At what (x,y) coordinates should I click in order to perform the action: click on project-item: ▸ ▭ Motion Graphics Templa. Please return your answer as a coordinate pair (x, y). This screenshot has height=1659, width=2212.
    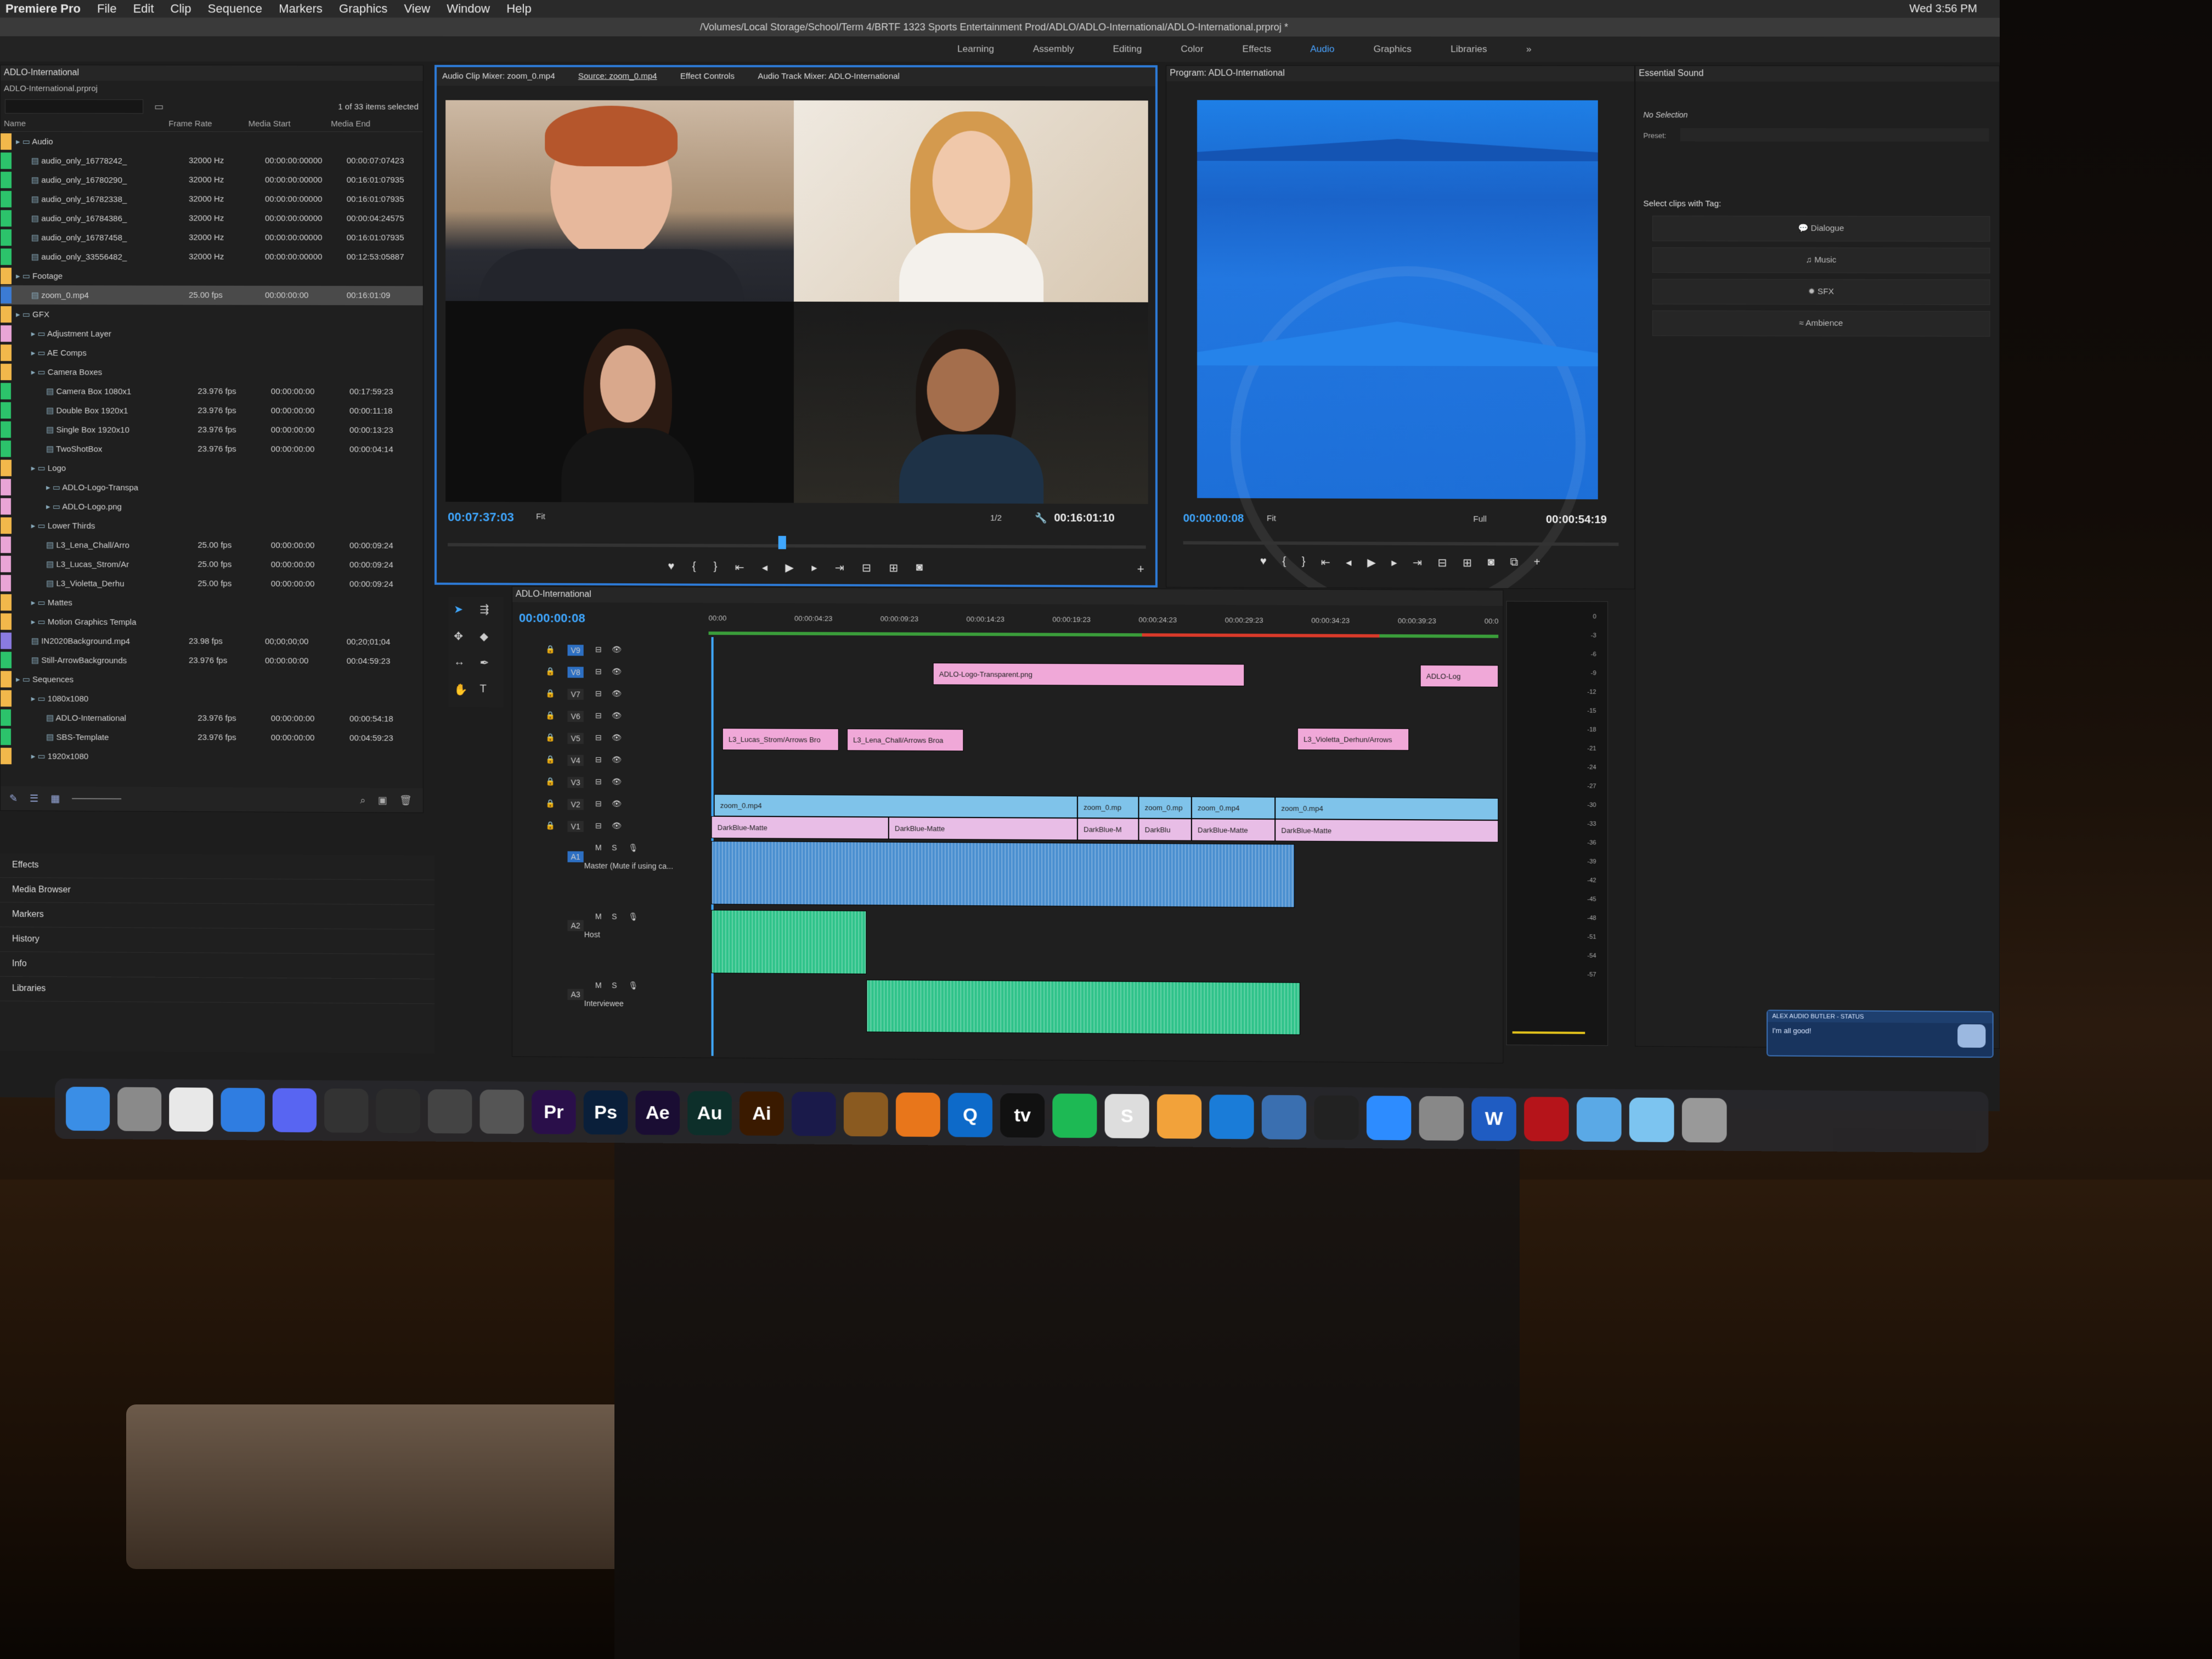
    Looking at the image, I should click on (211, 622).